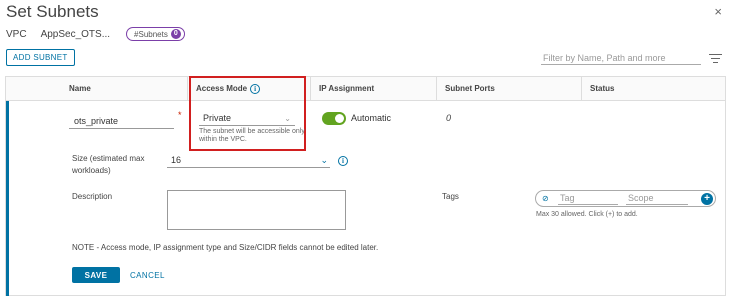 The height and width of the screenshot is (298, 730). What do you see at coordinates (180, 115) in the screenshot?
I see `required-marker: *` at bounding box center [180, 115].